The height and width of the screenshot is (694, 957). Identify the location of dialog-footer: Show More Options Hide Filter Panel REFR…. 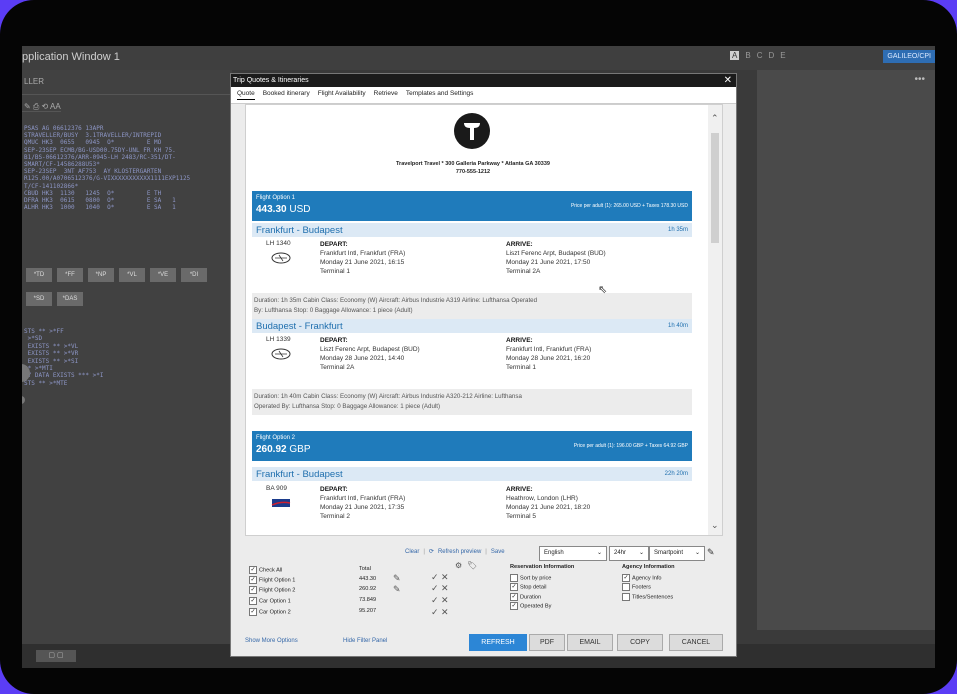
(483, 643).